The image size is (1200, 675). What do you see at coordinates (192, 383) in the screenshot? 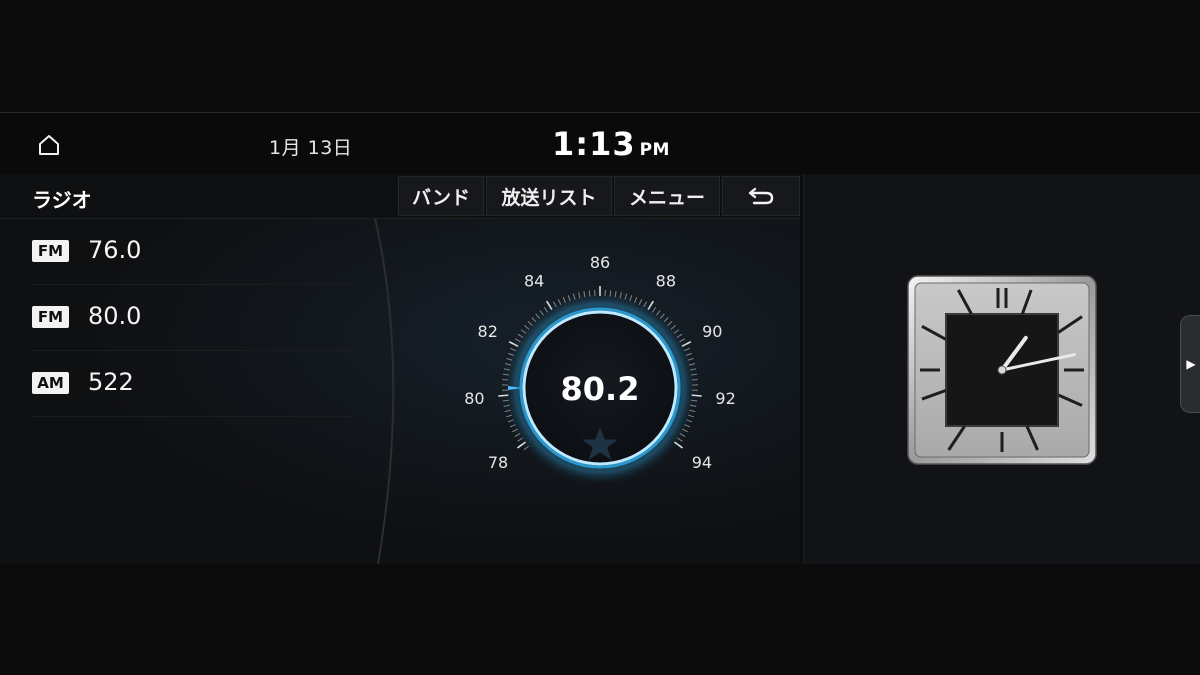
I see `preset-item: AM 522` at bounding box center [192, 383].